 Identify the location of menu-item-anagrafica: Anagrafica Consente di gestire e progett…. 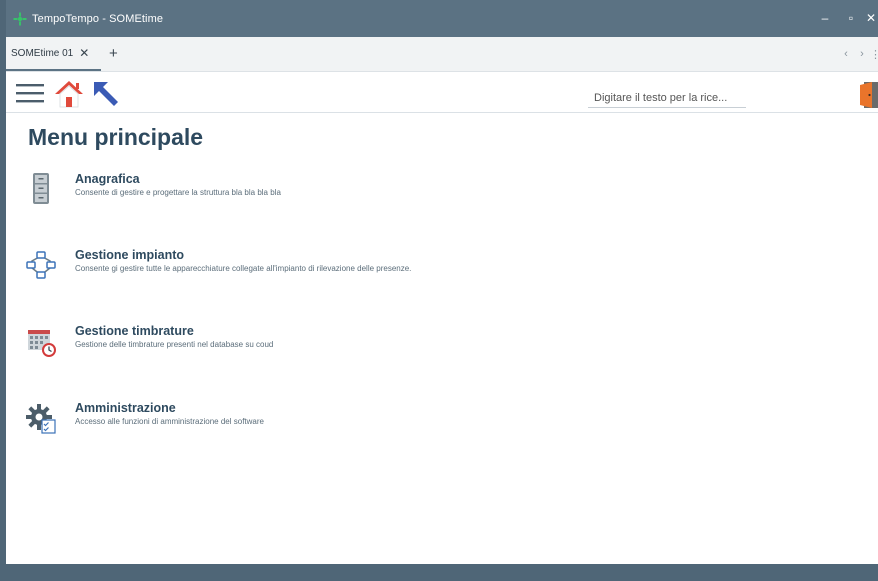
(324, 192).